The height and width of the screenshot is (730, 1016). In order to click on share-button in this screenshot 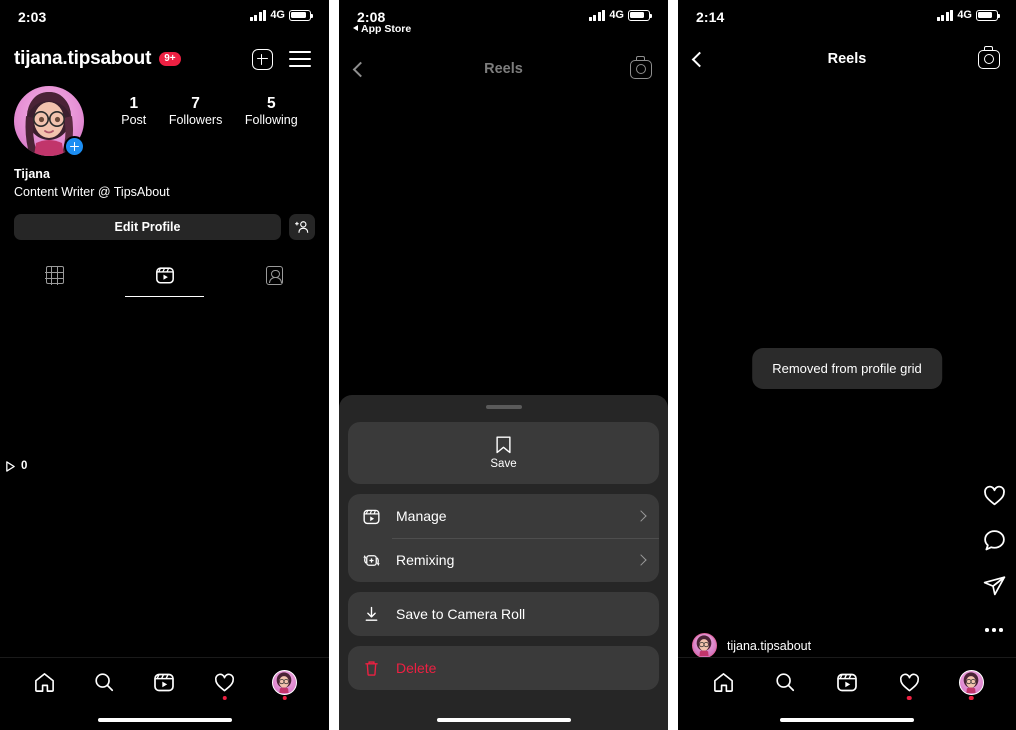, I will do `click(994, 585)`.